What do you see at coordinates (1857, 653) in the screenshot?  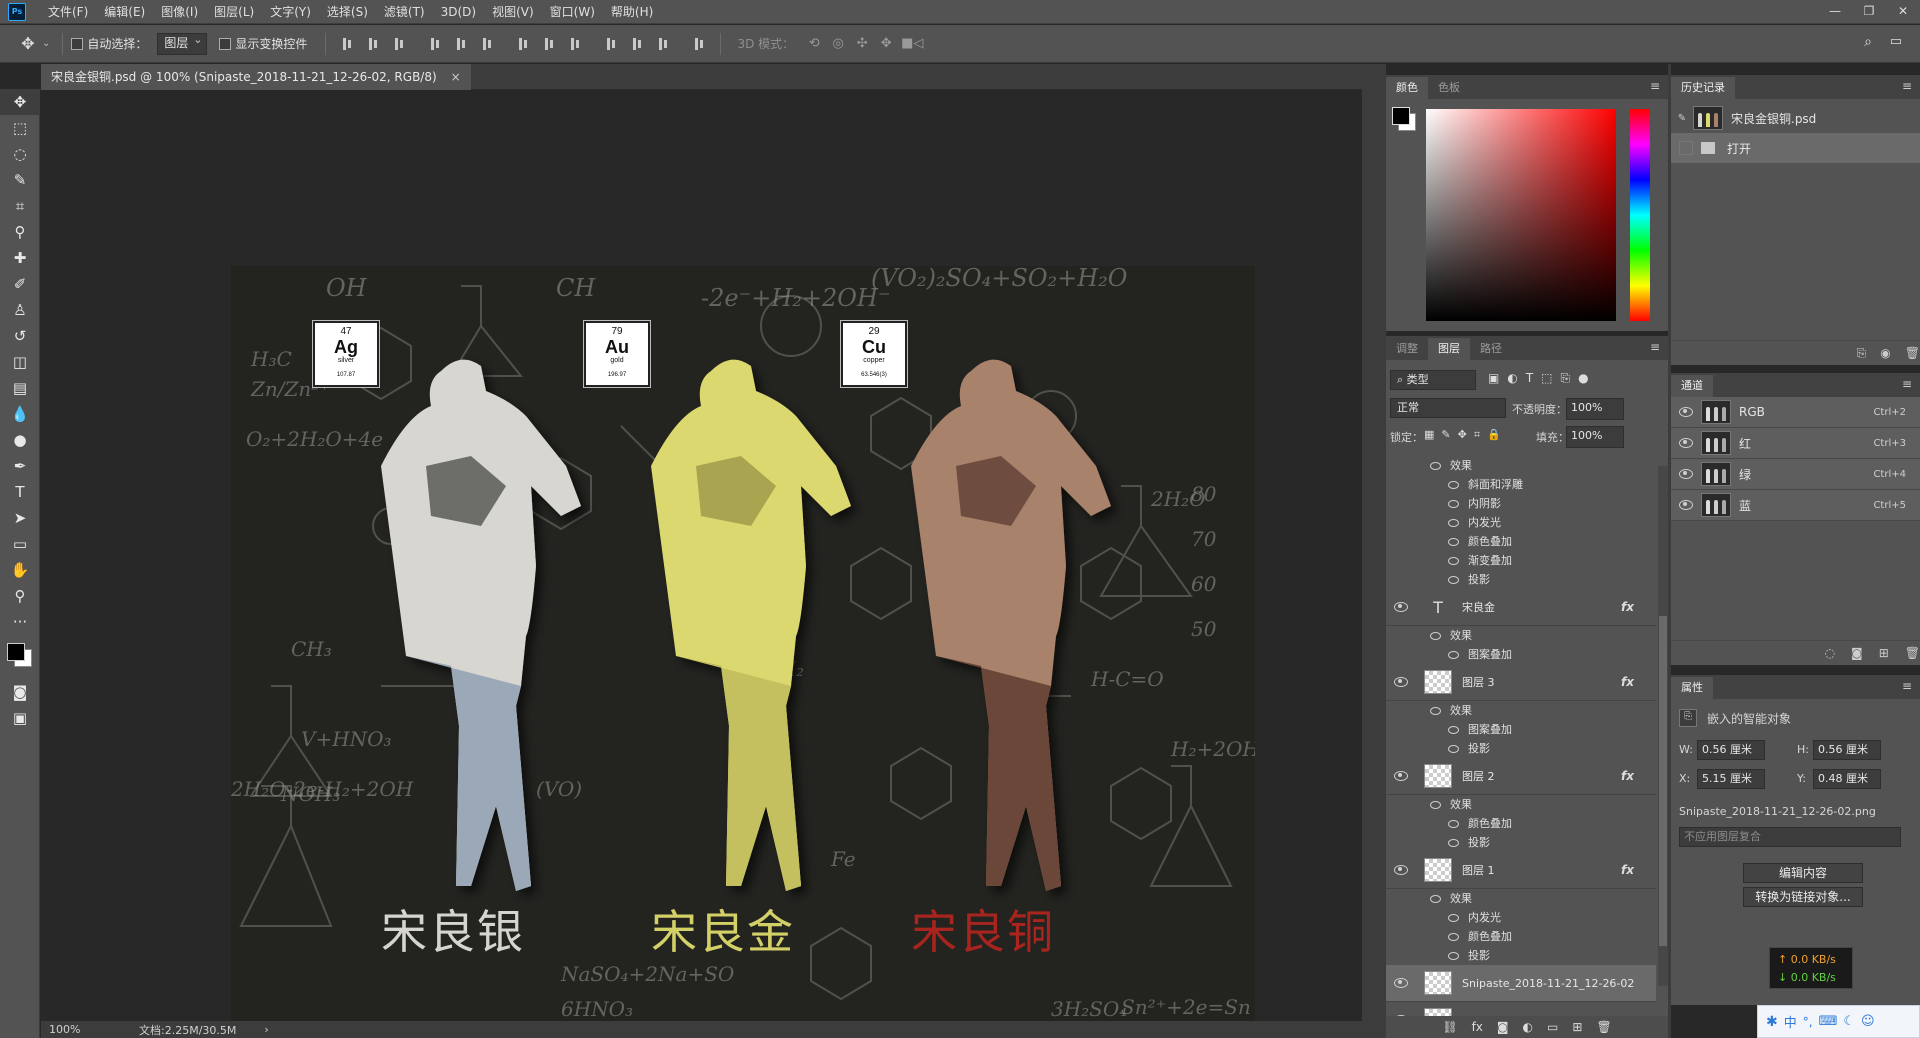 I see `save-selection-icon: ◙` at bounding box center [1857, 653].